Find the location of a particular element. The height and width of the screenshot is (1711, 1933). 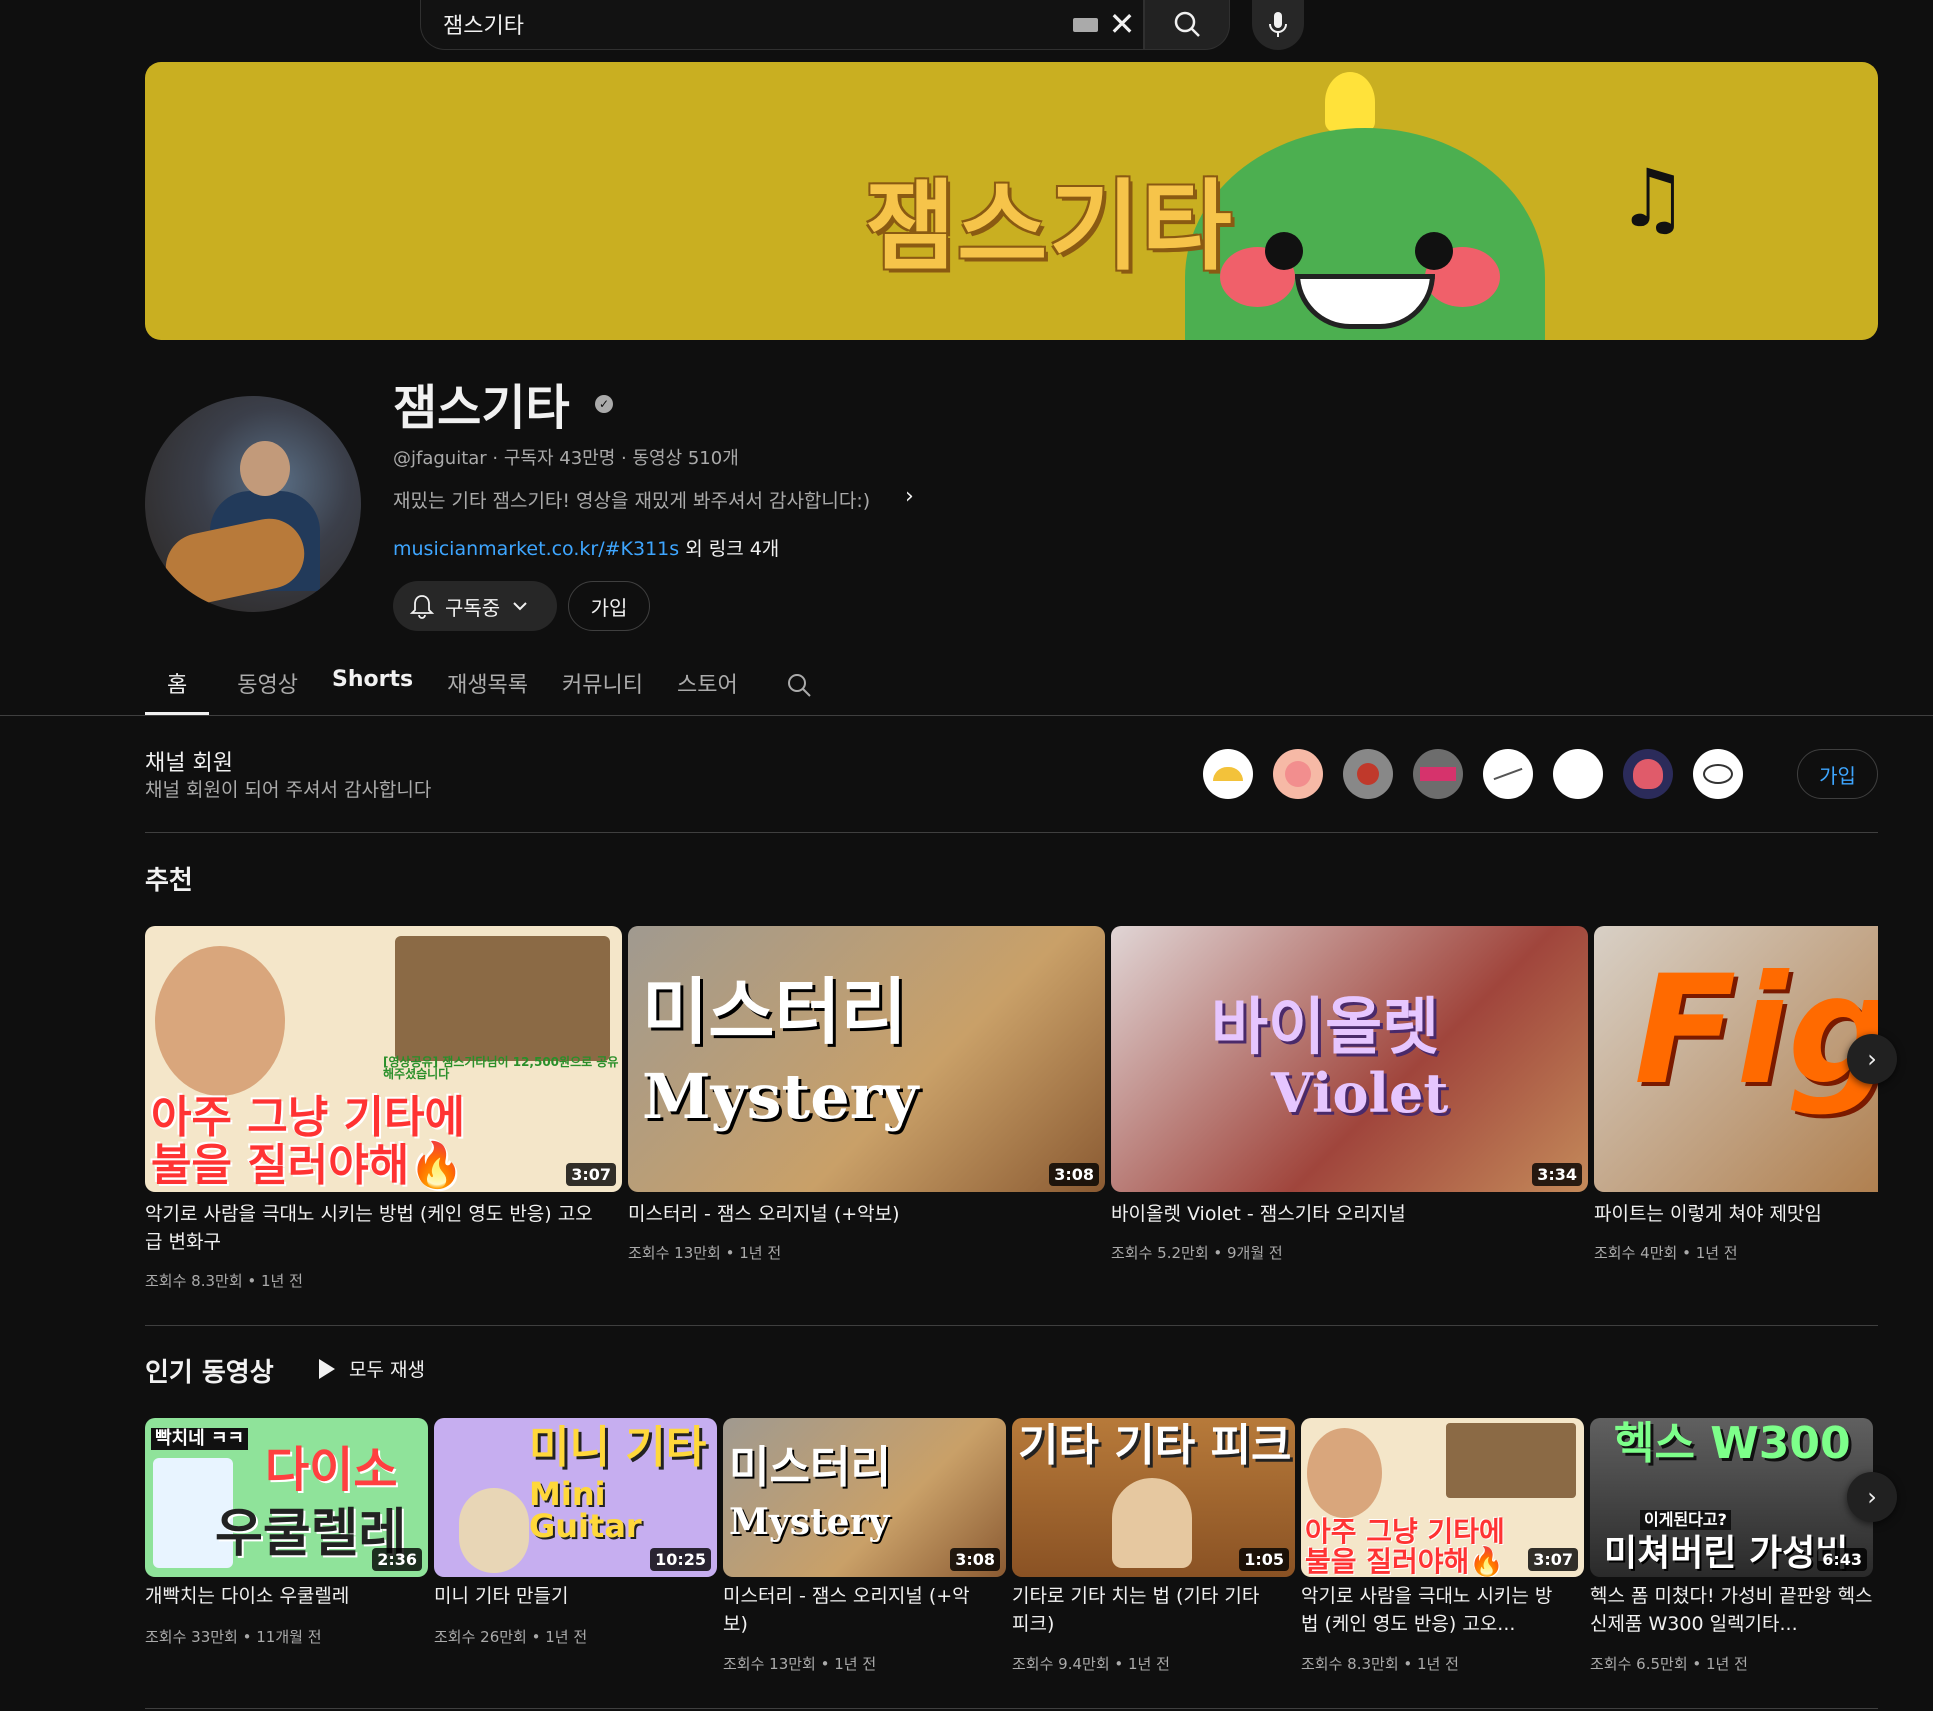

thumbnail-guitar is located at coordinates (494, 1530).